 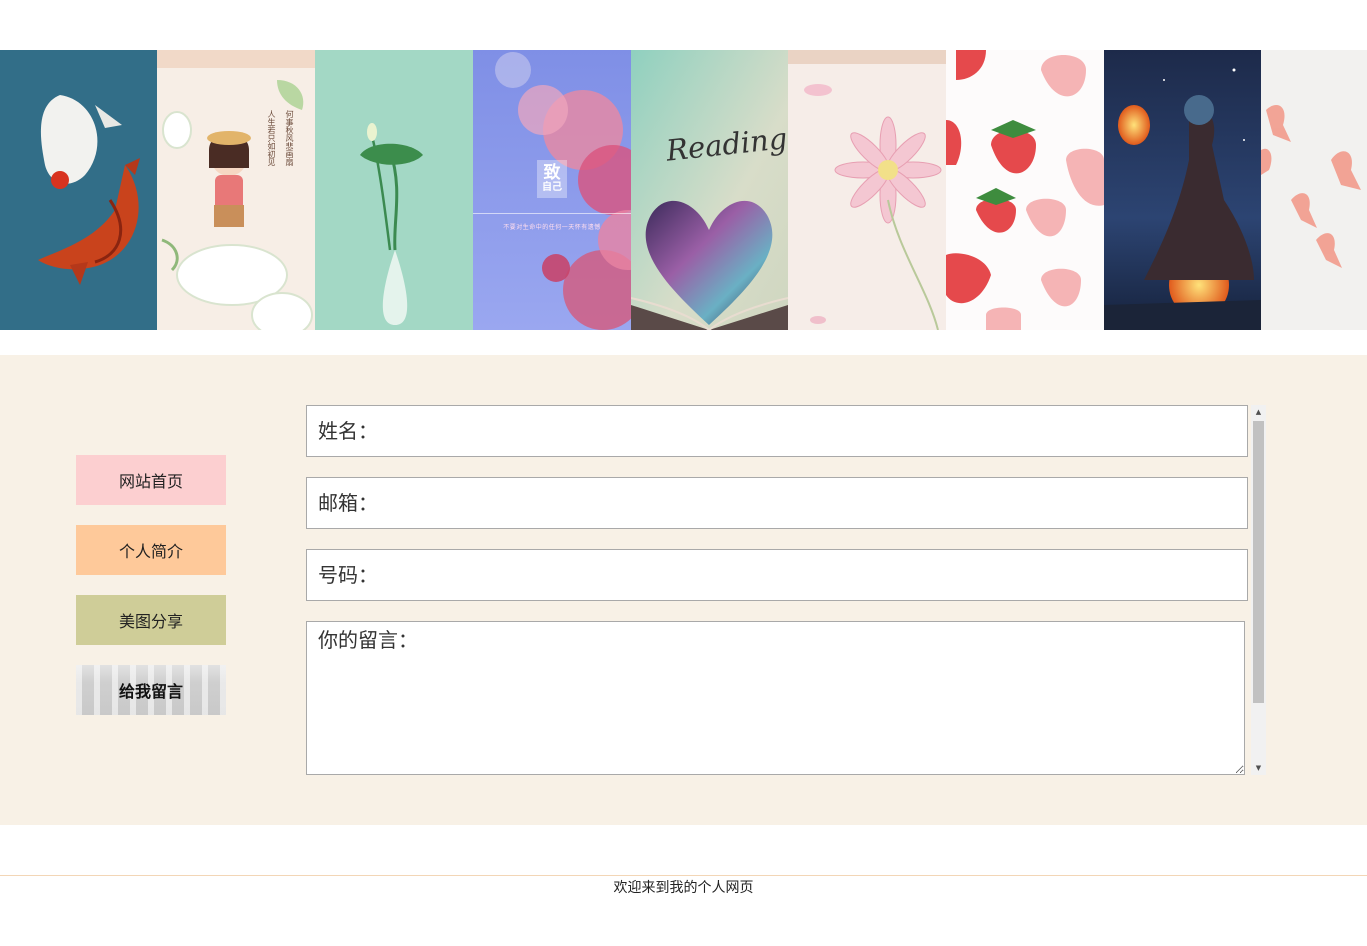 What do you see at coordinates (777, 575) in the screenshot?
I see `phone-input` at bounding box center [777, 575].